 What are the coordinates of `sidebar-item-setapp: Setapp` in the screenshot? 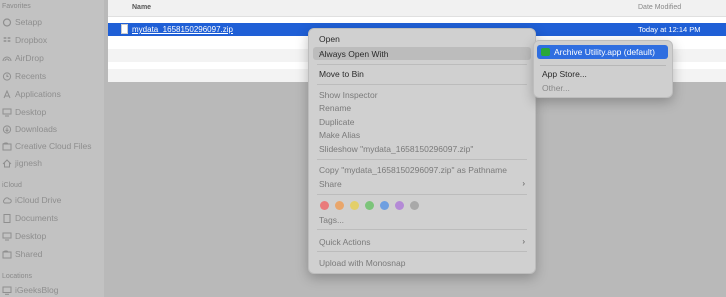 It's located at (22, 22).